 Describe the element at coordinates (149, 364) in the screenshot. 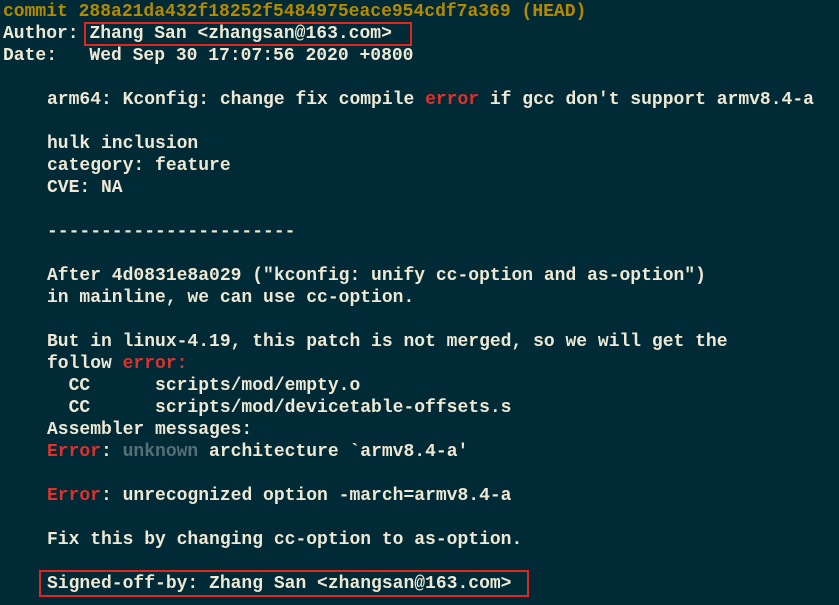

I see `follow-error-word: error` at that location.